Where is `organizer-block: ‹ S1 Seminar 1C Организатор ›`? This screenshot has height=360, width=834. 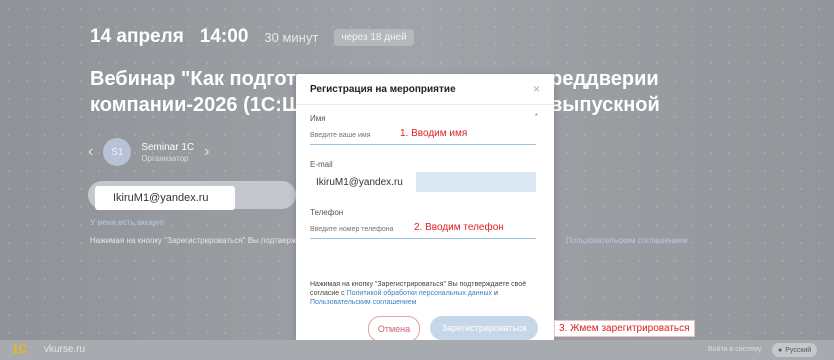 organizer-block: ‹ S1 Seminar 1C Организатор › is located at coordinates (148, 152).